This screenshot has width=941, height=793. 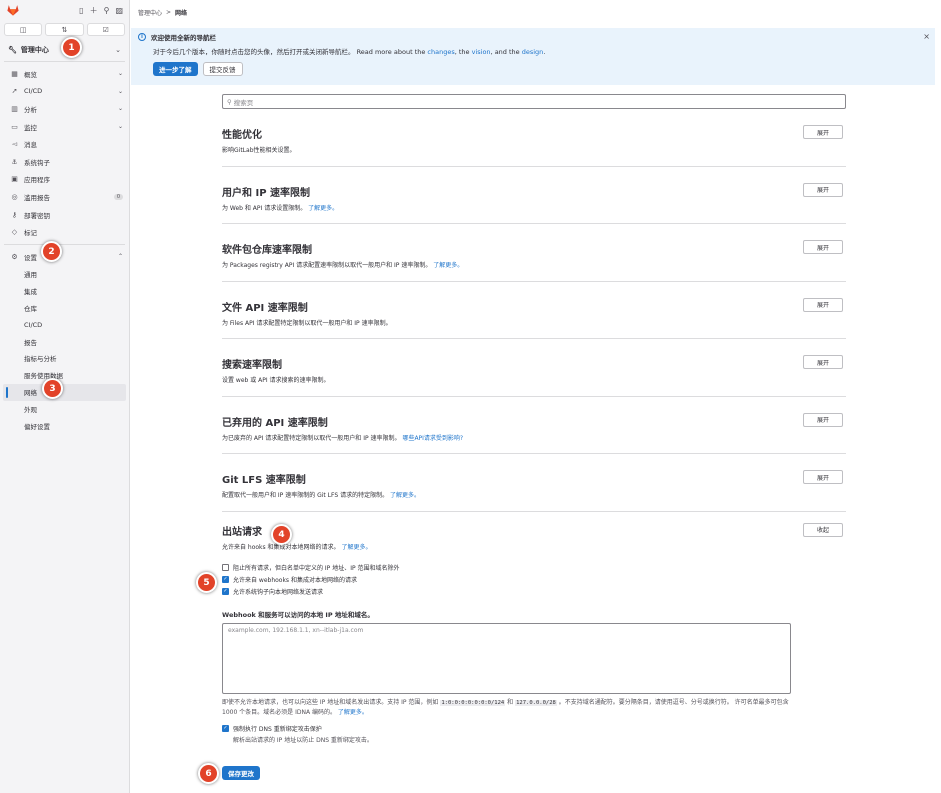 What do you see at coordinates (64, 215) in the screenshot?
I see `sidebar-item-deploy-keys: ⚷ 部署密钥` at bounding box center [64, 215].